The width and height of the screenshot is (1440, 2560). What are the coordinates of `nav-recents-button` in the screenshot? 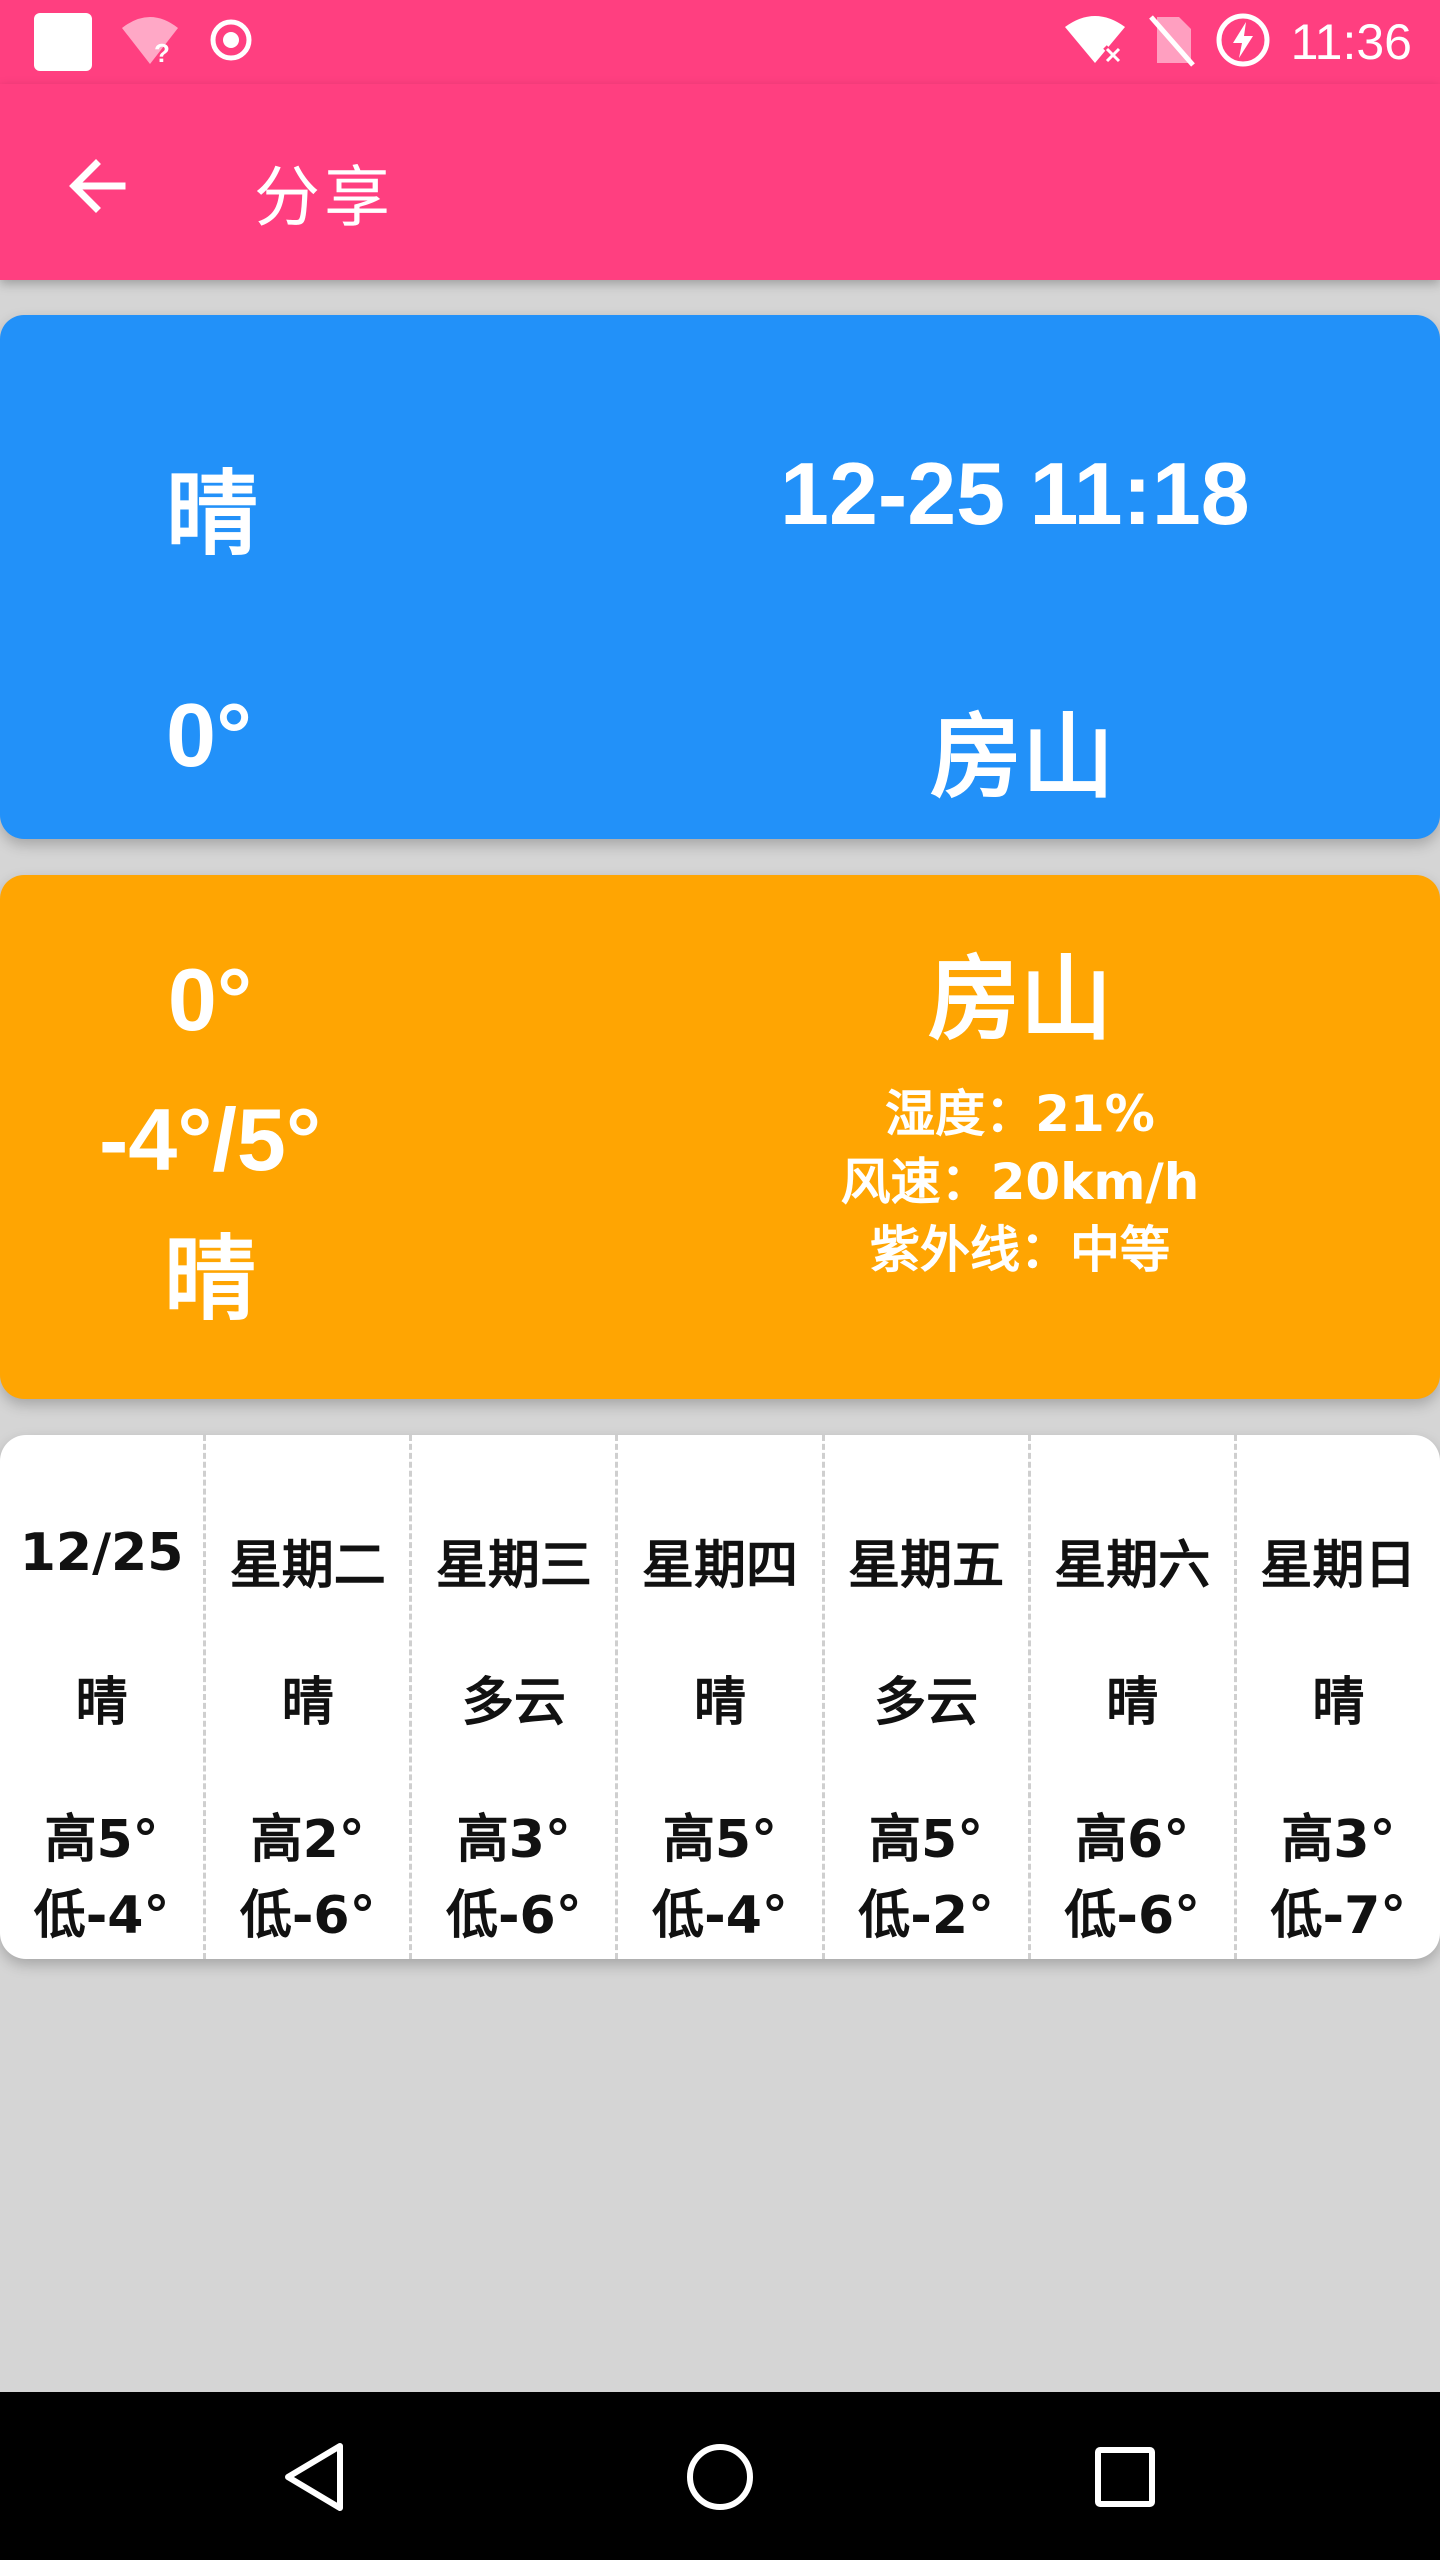 It's located at (1125, 2477).